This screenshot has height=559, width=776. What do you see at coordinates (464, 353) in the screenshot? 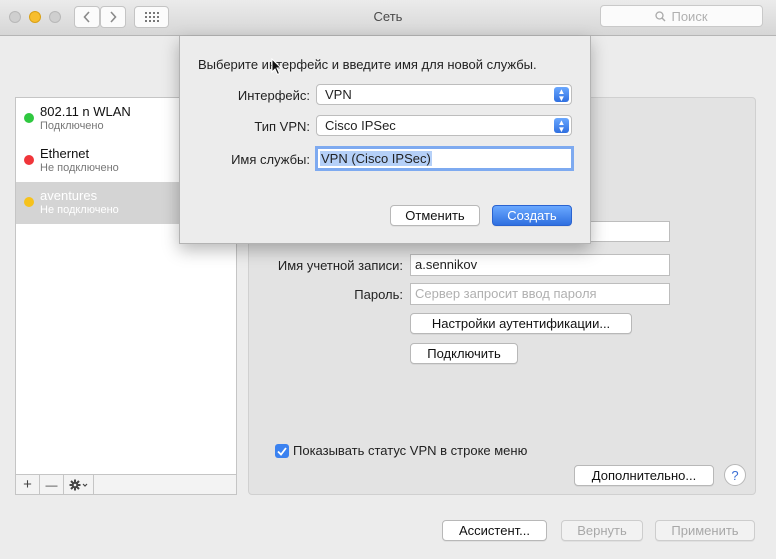
I see `connect-button: Подключить` at bounding box center [464, 353].